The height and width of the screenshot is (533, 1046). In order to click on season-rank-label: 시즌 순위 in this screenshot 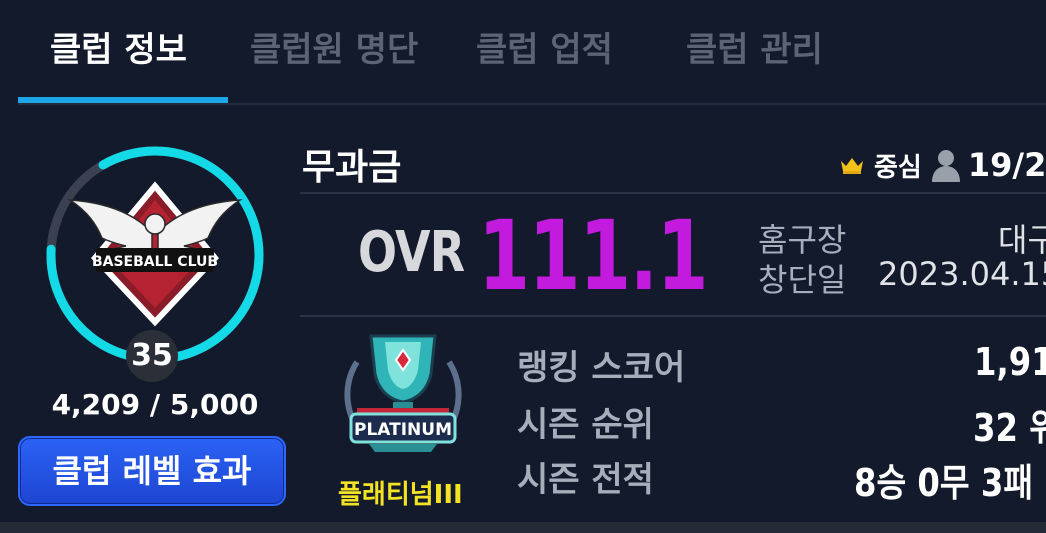, I will do `click(585, 425)`.